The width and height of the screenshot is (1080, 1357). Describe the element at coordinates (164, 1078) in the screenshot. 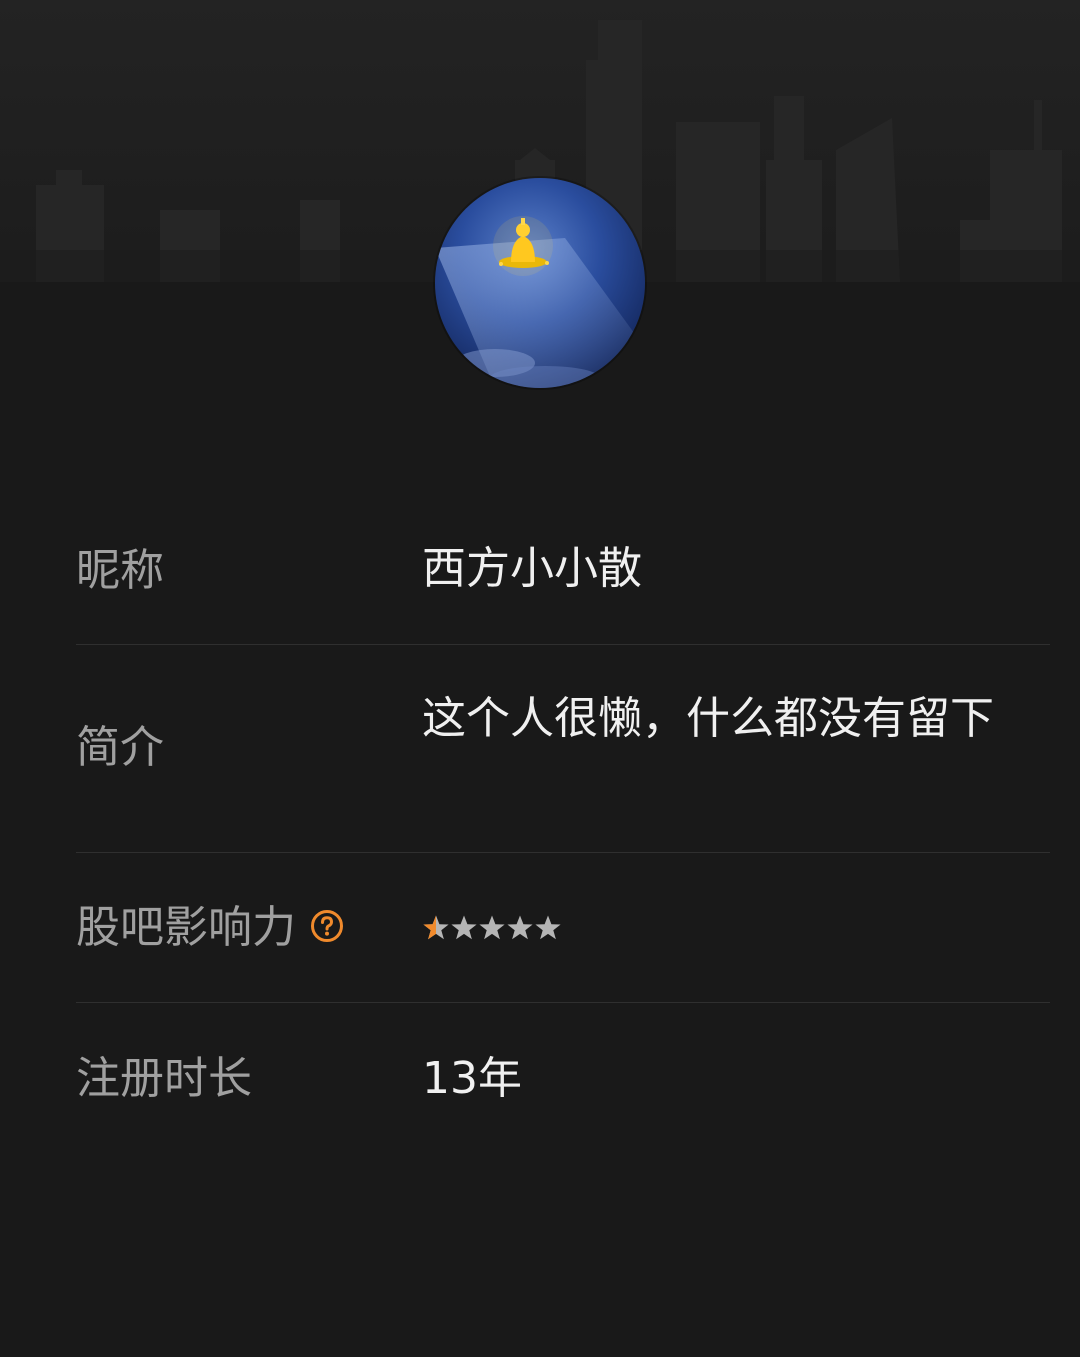

I see `registration-label: 注册时长` at that location.